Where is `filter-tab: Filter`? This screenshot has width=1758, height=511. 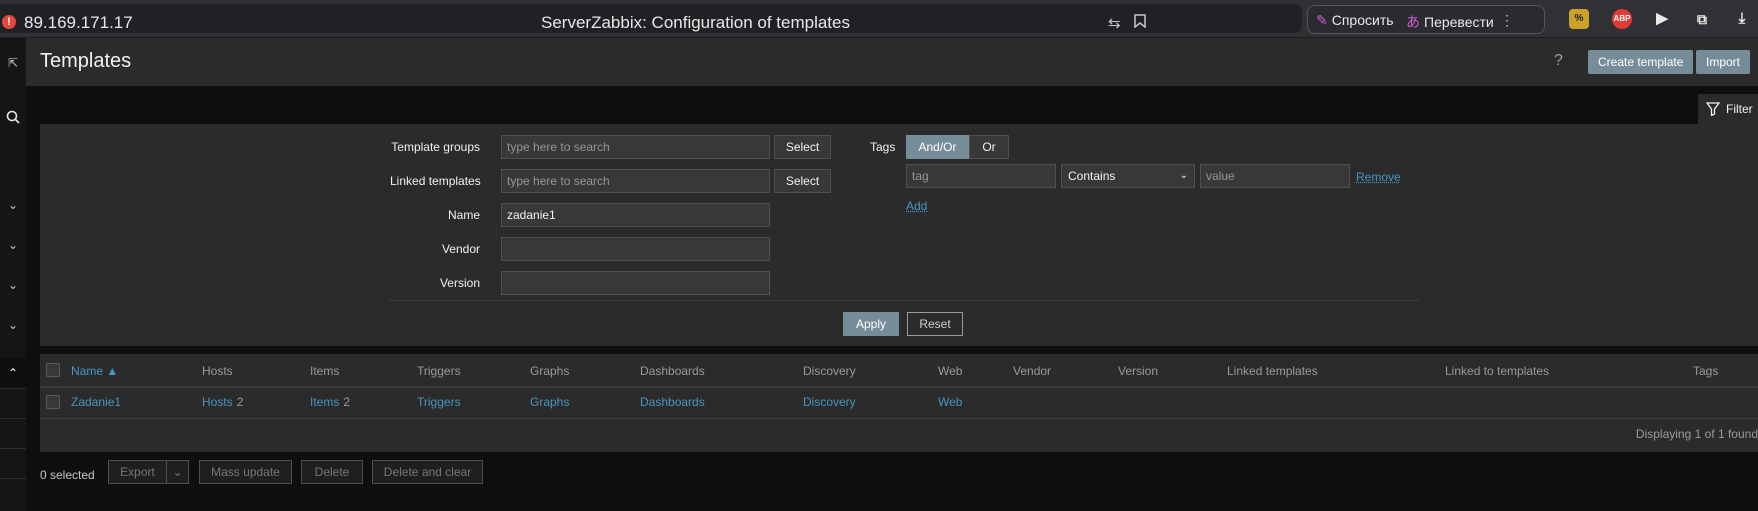
filter-tab: Filter is located at coordinates (1728, 109).